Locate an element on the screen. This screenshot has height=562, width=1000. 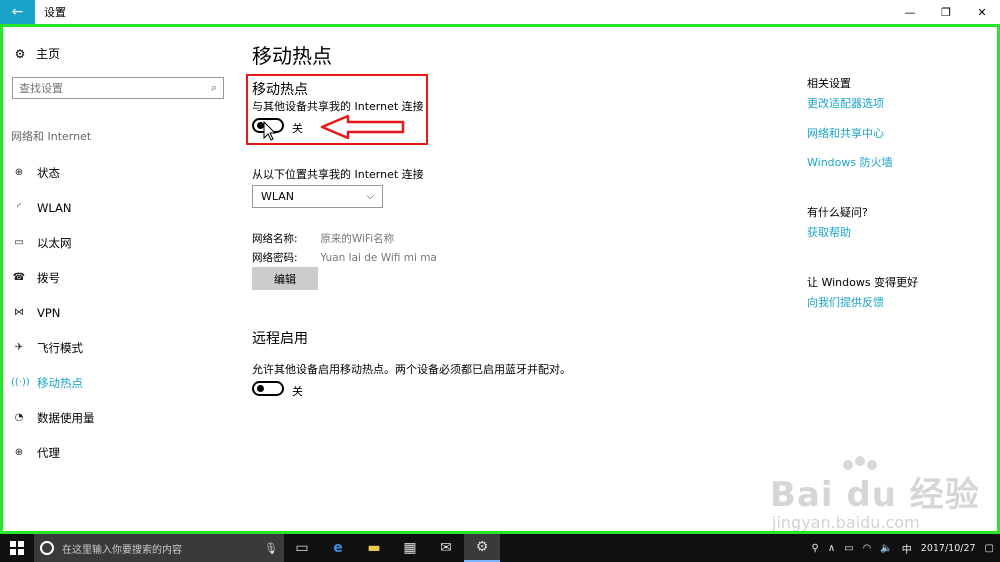
people-icon: ⚲ is located at coordinates (814, 548).